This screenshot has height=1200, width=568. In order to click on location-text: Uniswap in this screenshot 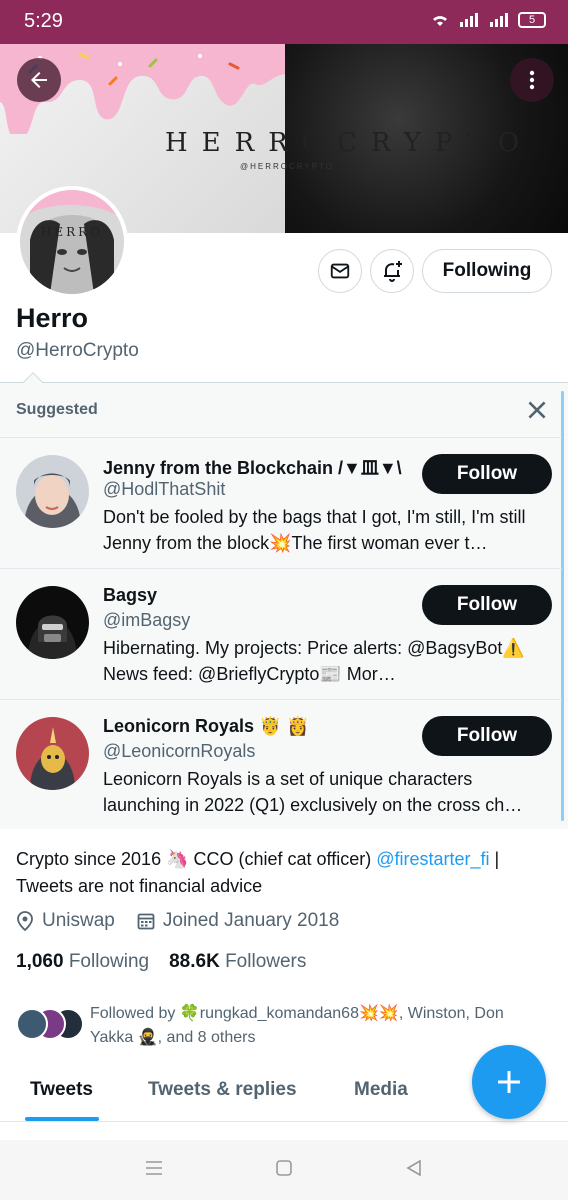, I will do `click(78, 920)`.